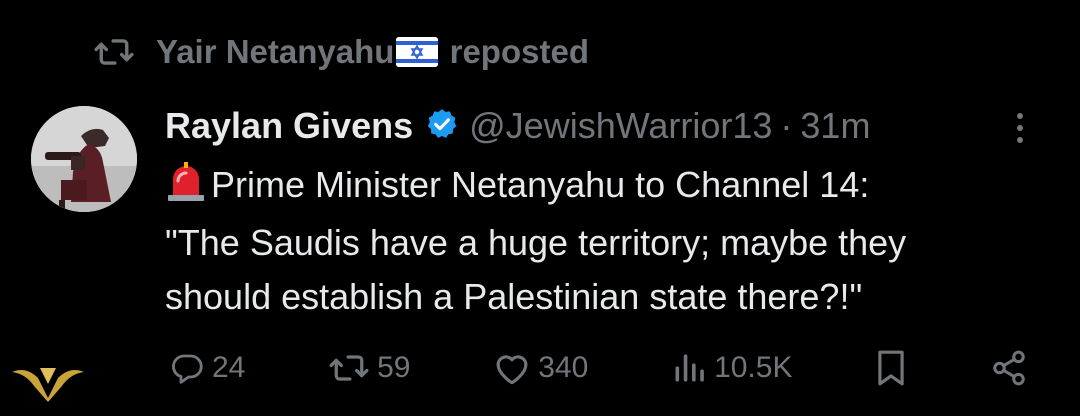  What do you see at coordinates (394, 367) in the screenshot?
I see `repost-count: 59` at bounding box center [394, 367].